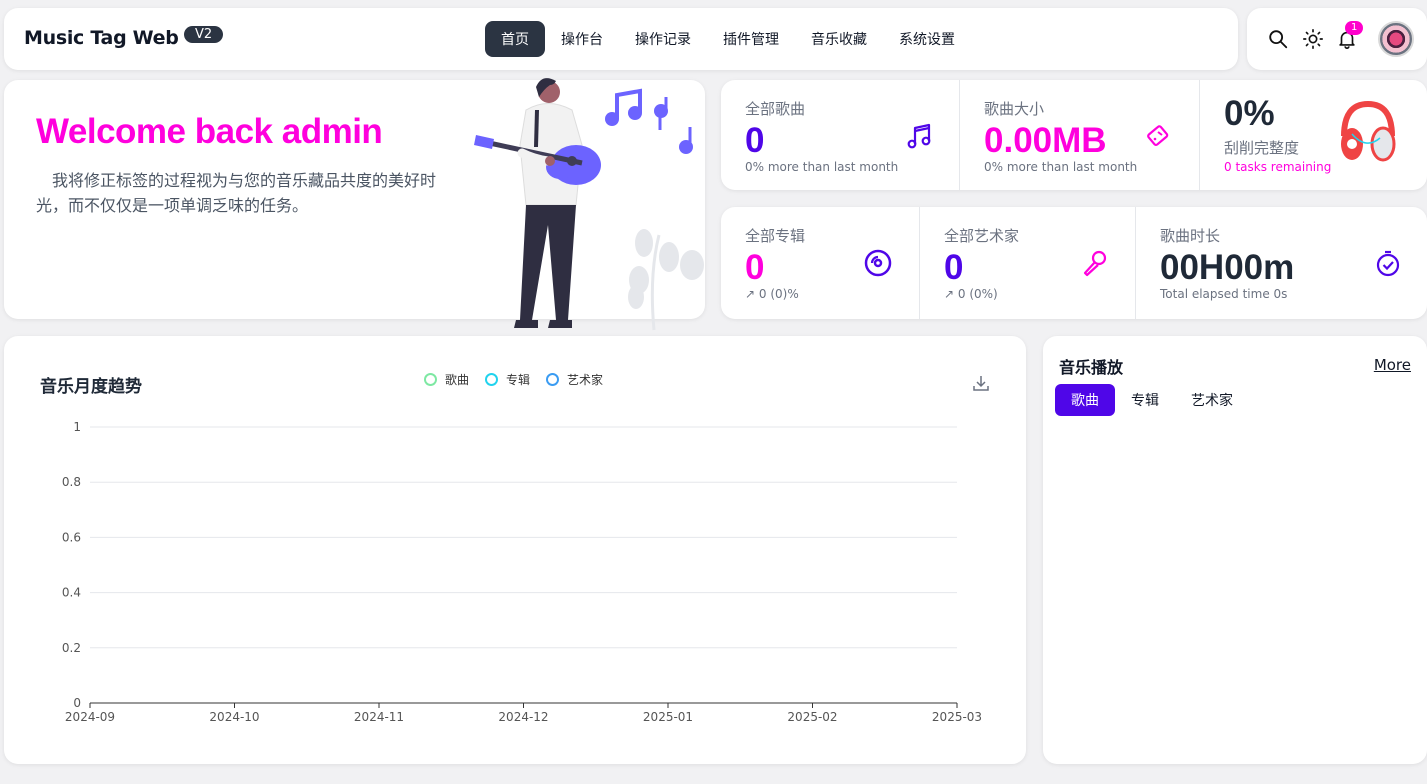 This screenshot has width=1427, height=784. Describe the element at coordinates (1095, 263) in the screenshot. I see `microphone-icon` at that location.